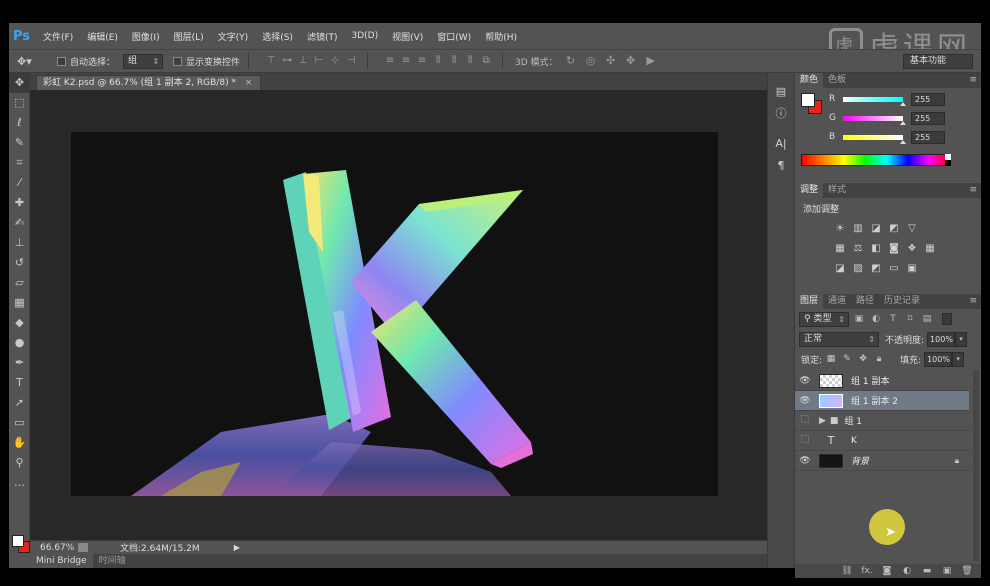  What do you see at coordinates (947, 571) in the screenshot?
I see `new-layer-icon: ▣` at bounding box center [947, 571].